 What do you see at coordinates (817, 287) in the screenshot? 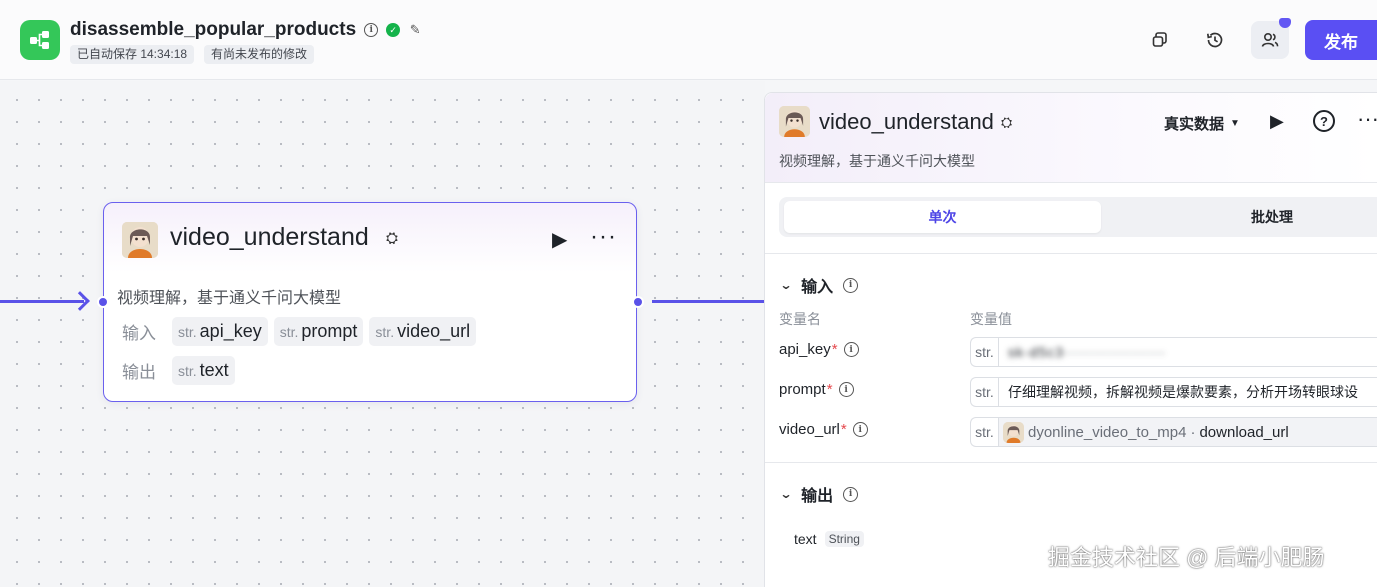
I see `input-section-title: 输入` at bounding box center [817, 287].